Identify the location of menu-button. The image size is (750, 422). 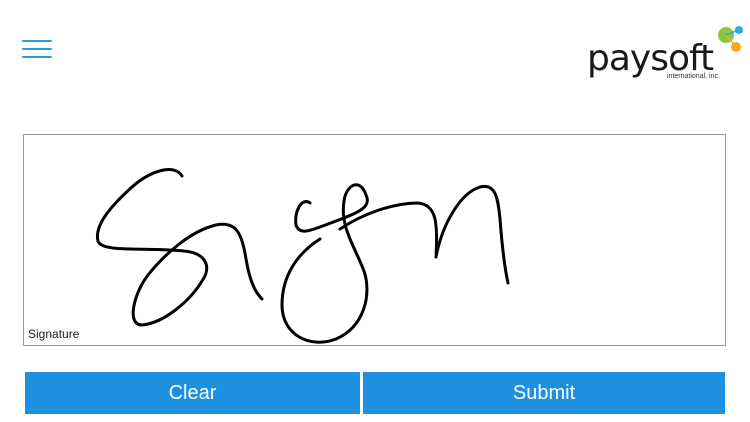
(37, 49).